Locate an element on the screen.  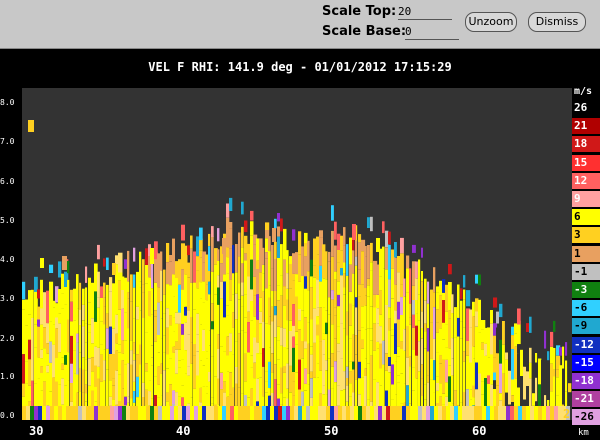
toolbar: Scale Top: Scale Base: Unzoom Dismiss is located at coordinates (300, 24).